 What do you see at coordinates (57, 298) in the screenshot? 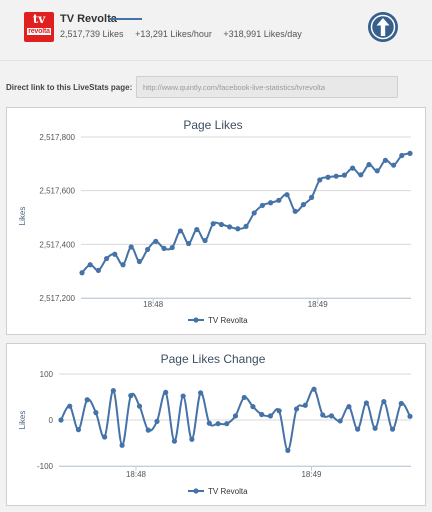
I see `y-tick-label: 2,517,200` at bounding box center [57, 298].